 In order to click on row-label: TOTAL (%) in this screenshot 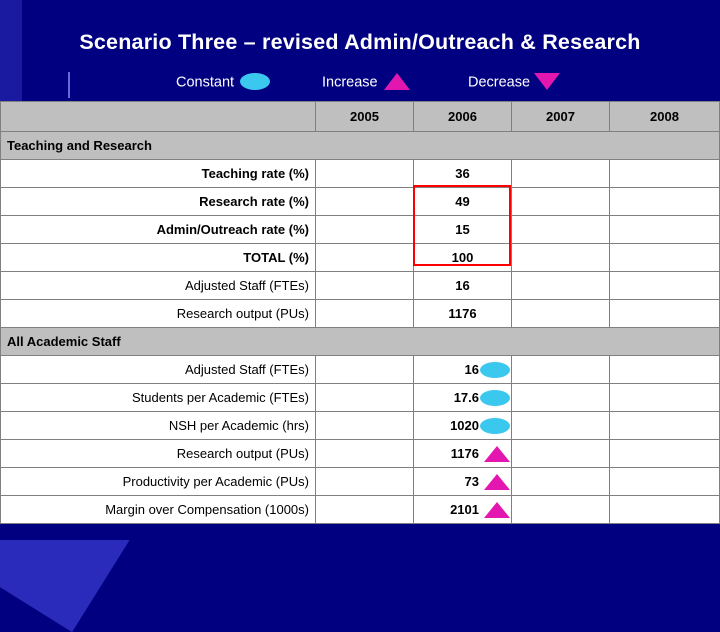, I will do `click(158, 257)`.